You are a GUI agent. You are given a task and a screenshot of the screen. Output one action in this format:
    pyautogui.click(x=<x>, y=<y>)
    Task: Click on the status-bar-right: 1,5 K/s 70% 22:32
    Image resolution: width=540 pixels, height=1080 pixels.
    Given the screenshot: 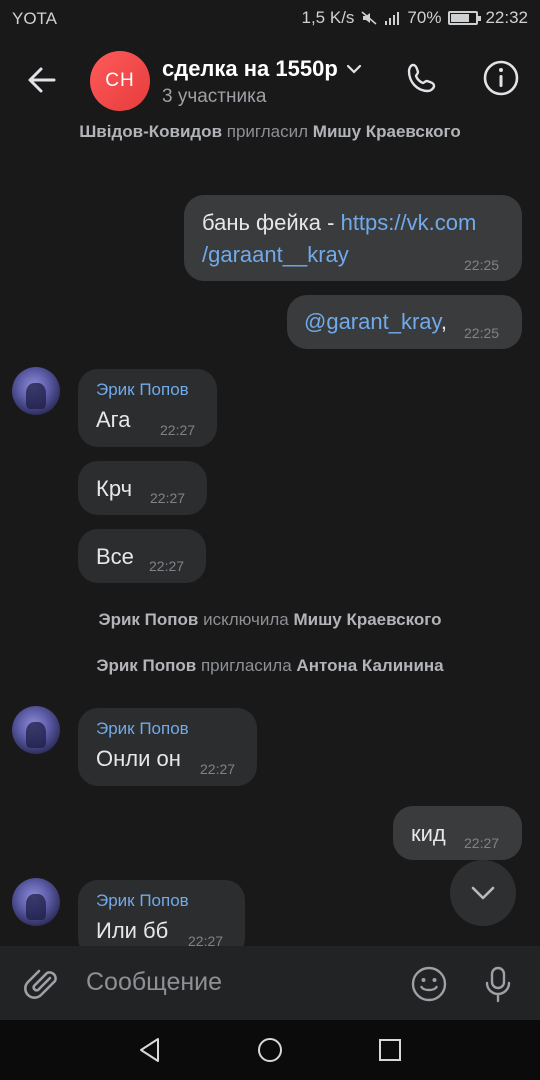 What is the action you would take?
    pyautogui.click(x=415, y=18)
    